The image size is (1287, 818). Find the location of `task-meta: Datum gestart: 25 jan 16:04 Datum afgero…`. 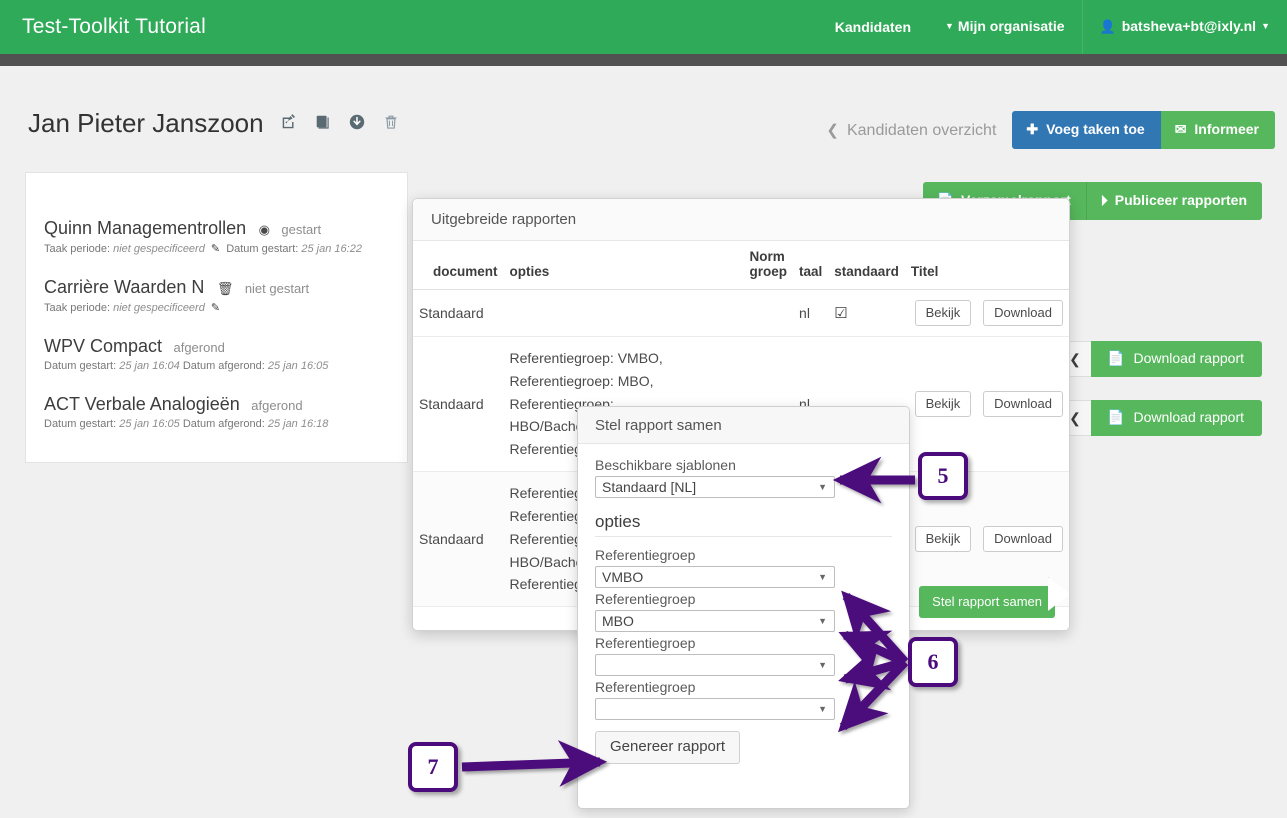

task-meta: Datum gestart: 25 jan 16:04 Datum afgero… is located at coordinates (234, 366).